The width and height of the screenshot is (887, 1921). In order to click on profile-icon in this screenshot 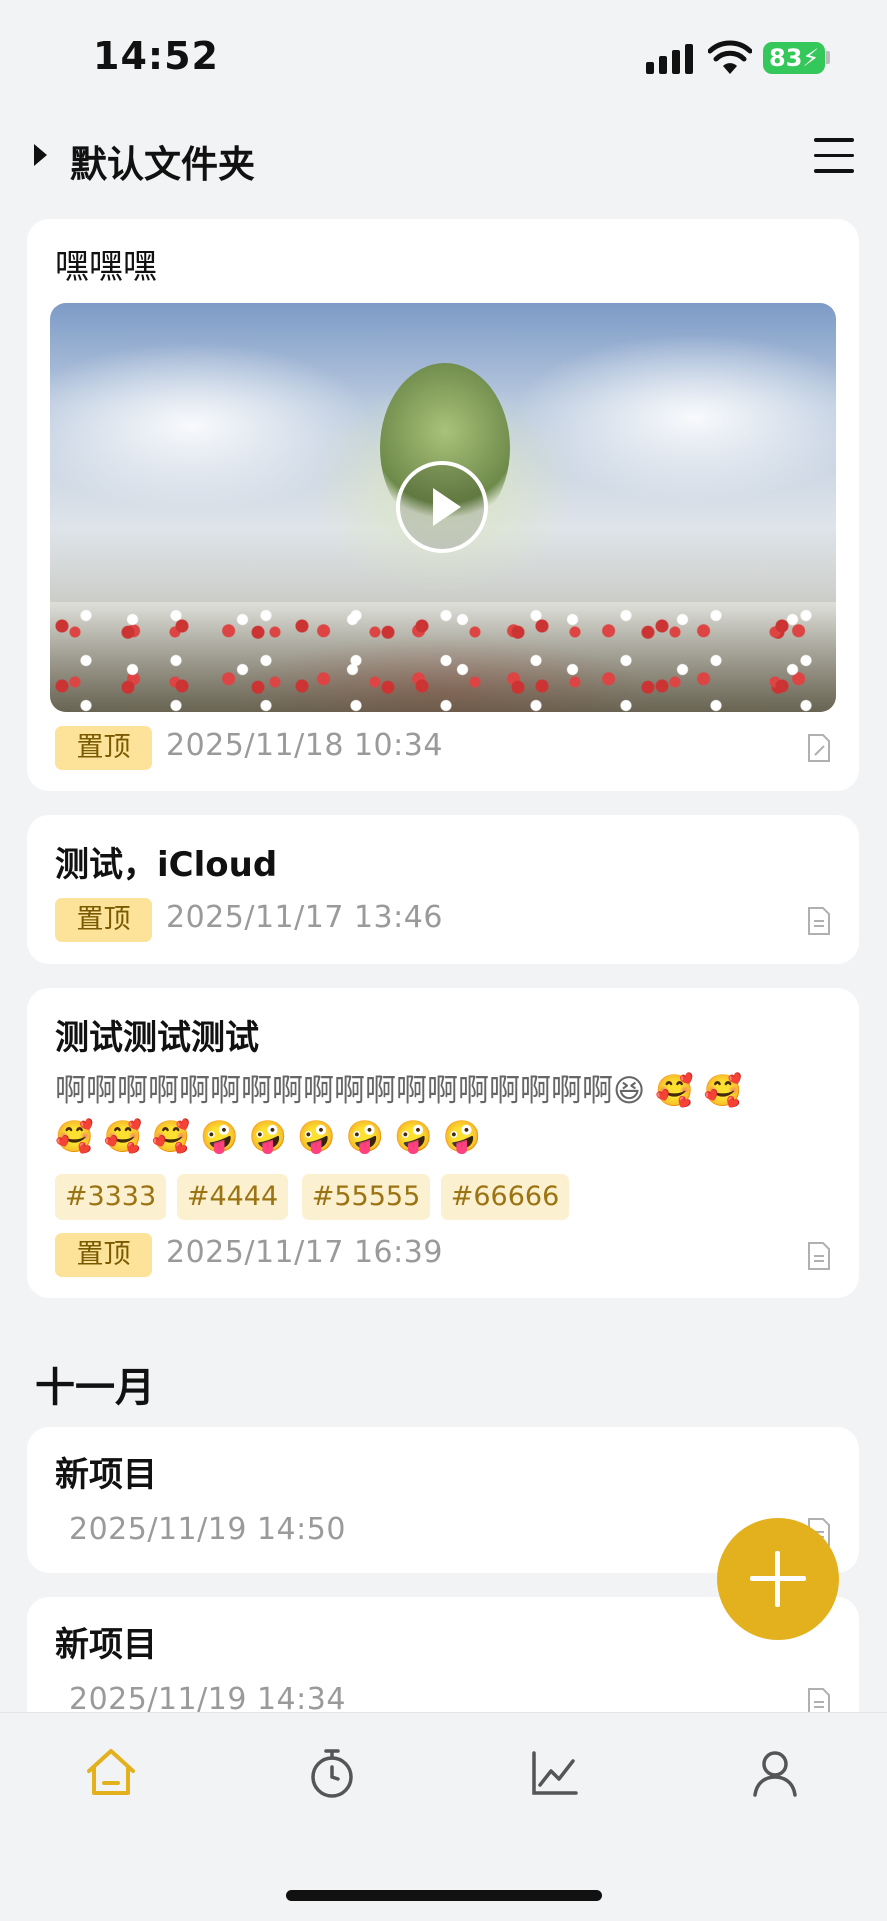, I will do `click(775, 1774)`.